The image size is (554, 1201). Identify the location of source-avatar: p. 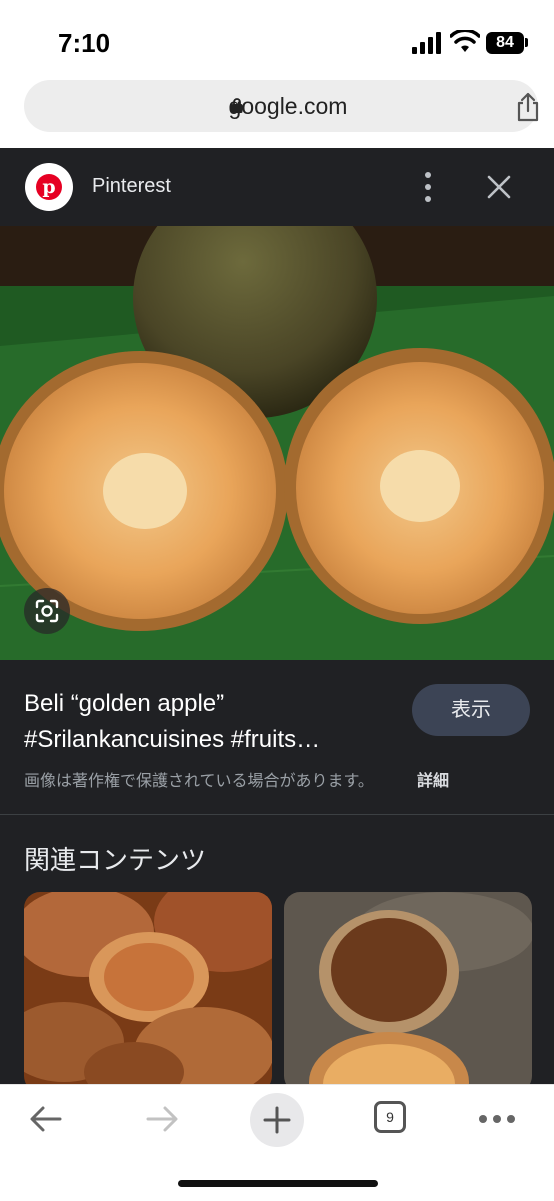
(49, 187).